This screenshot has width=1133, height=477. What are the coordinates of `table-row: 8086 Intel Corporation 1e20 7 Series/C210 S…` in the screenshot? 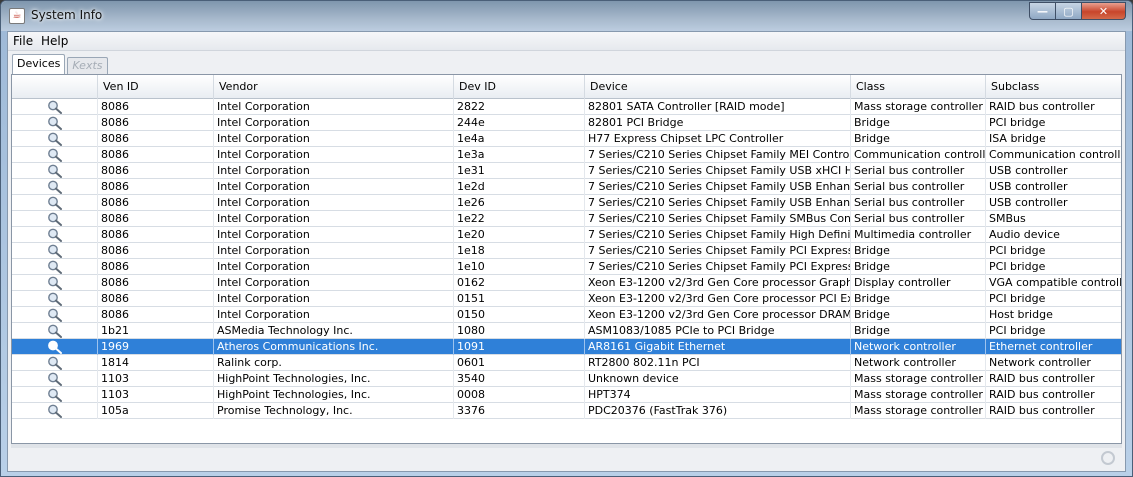 It's located at (566, 235).